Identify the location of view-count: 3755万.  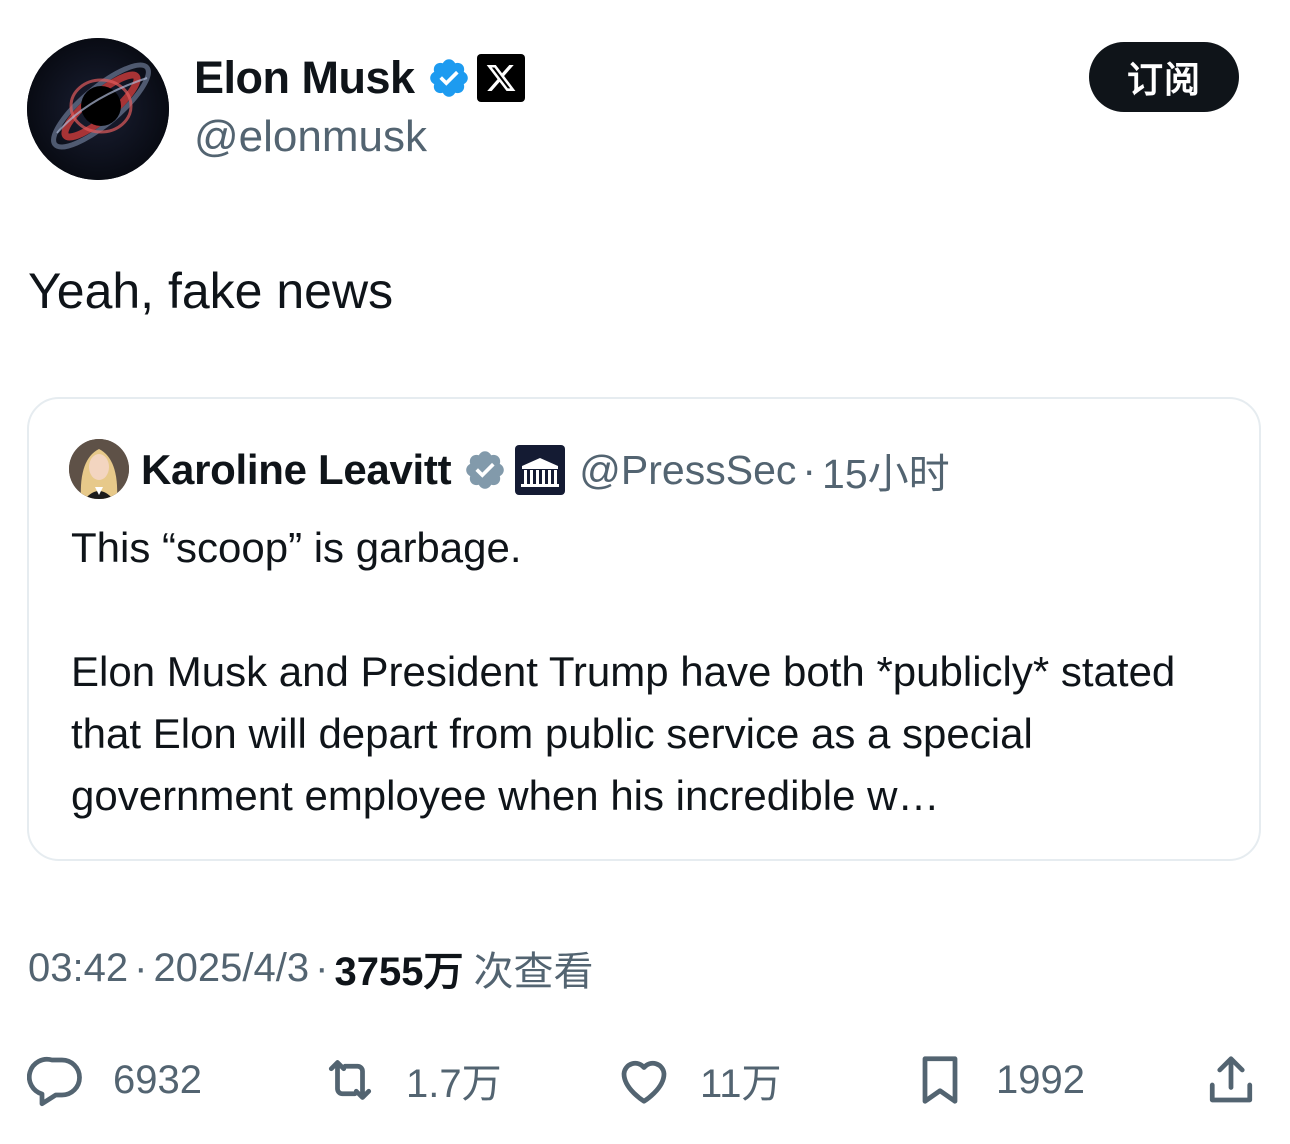
(399, 972).